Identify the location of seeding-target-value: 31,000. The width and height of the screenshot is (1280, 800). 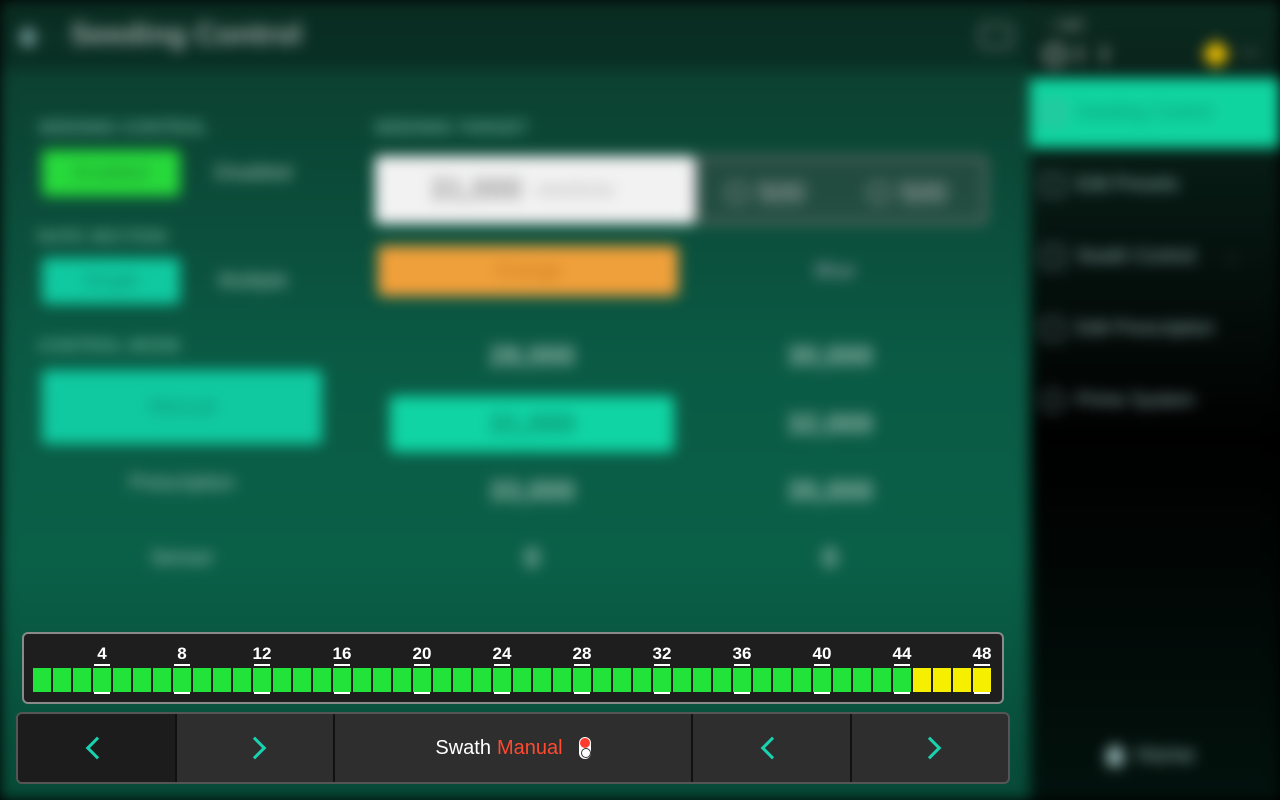
(476, 189).